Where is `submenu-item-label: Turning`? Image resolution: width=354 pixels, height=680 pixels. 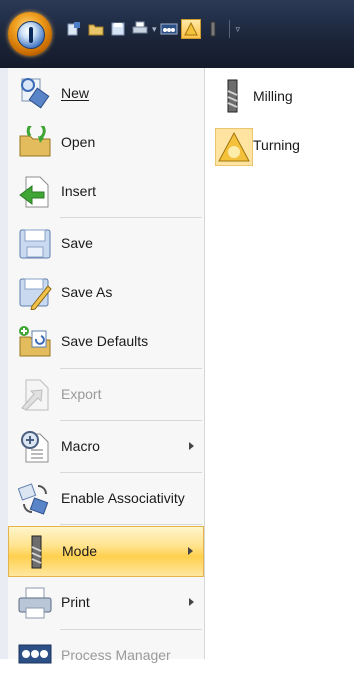 submenu-item-label: Turning is located at coordinates (276, 145).